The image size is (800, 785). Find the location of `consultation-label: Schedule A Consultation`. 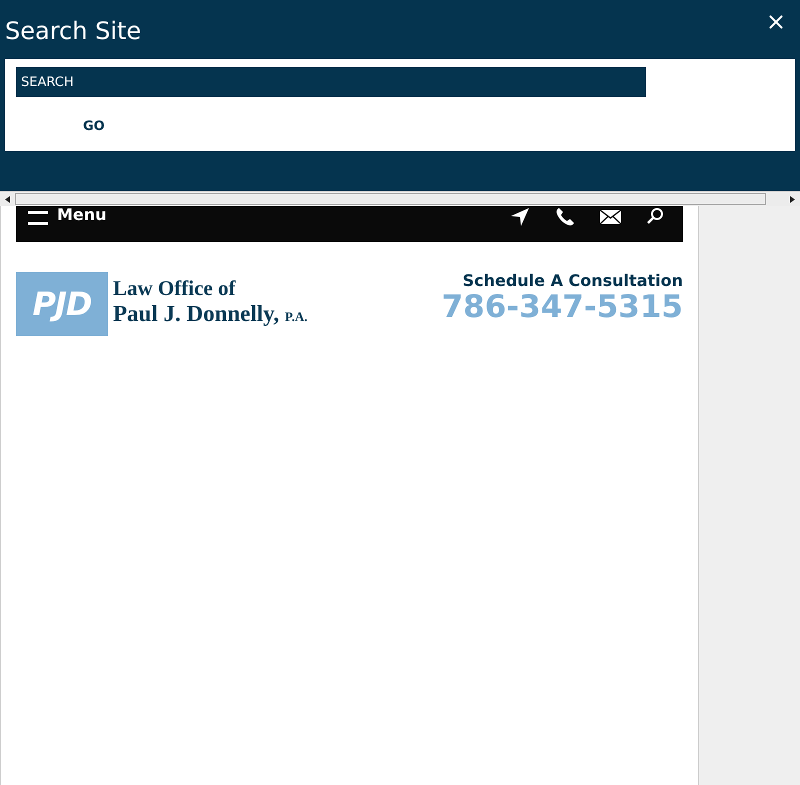

consultation-label: Schedule A Consultation is located at coordinates (572, 281).